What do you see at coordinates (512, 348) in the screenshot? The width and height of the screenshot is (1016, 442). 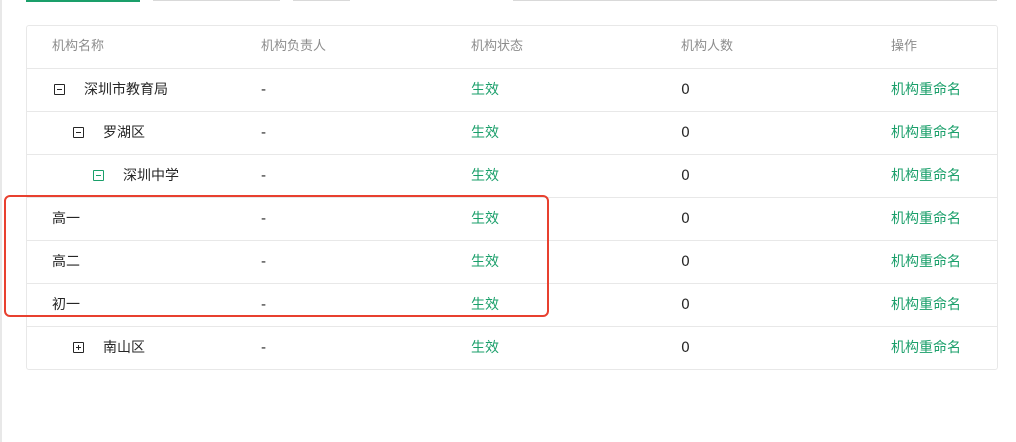 I see `table-row: 南山区 - 生效 0 机构重命名` at bounding box center [512, 348].